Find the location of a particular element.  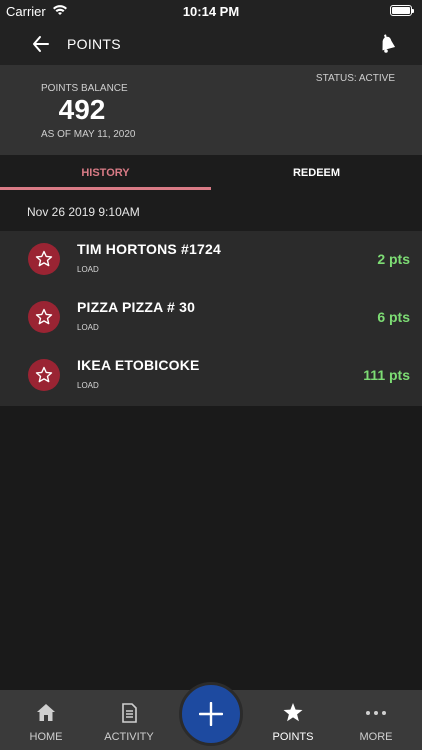

bell-icon is located at coordinates (387, 44).